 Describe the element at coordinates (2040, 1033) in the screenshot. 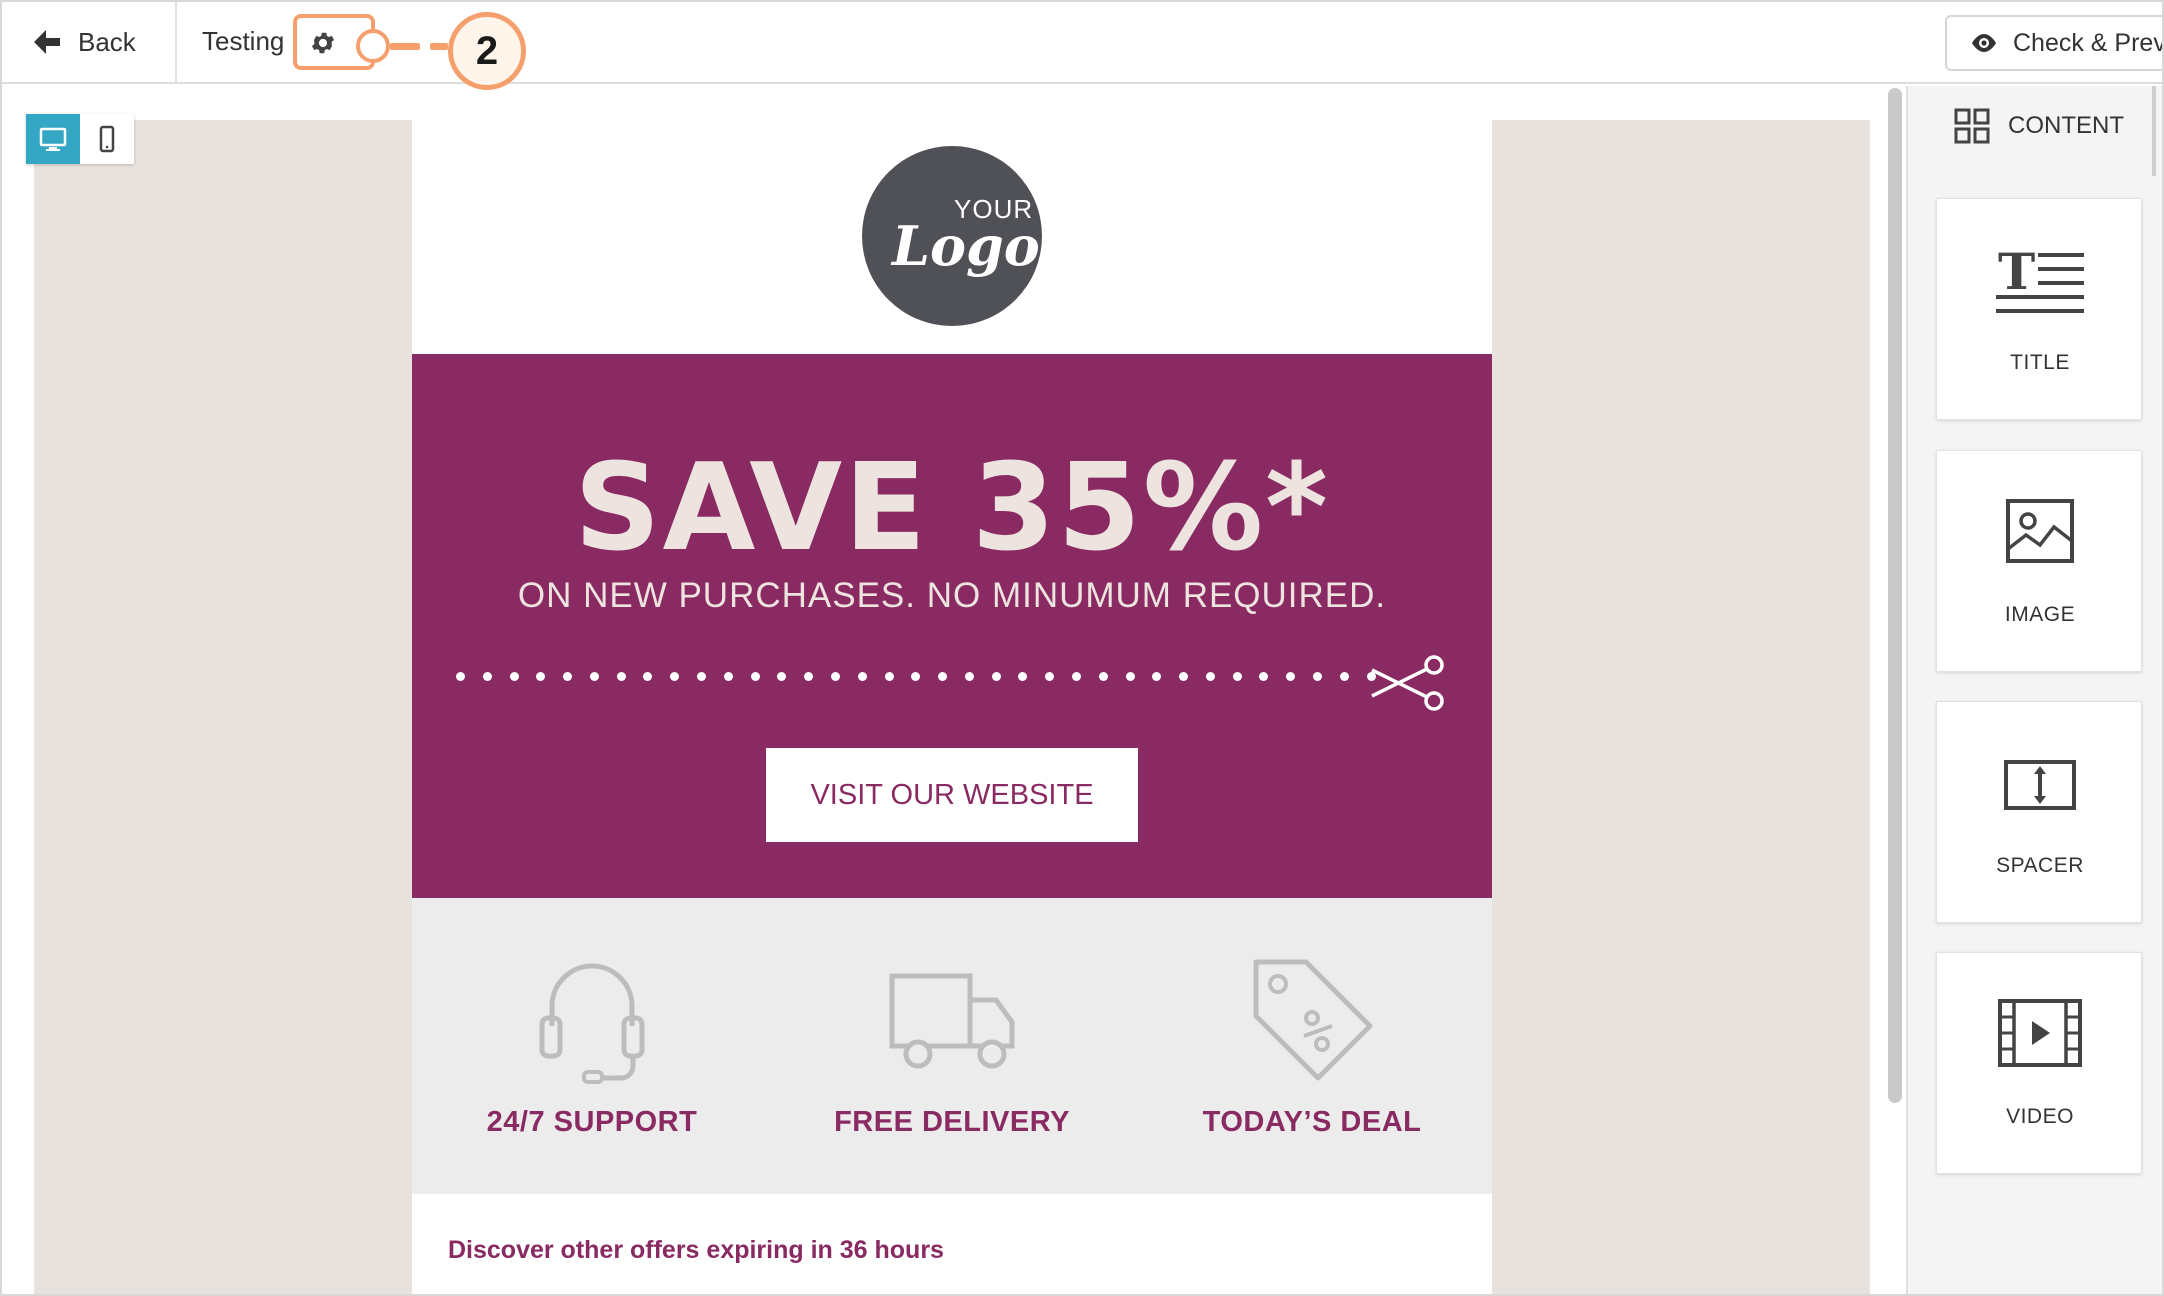

I see `video-icon` at that location.